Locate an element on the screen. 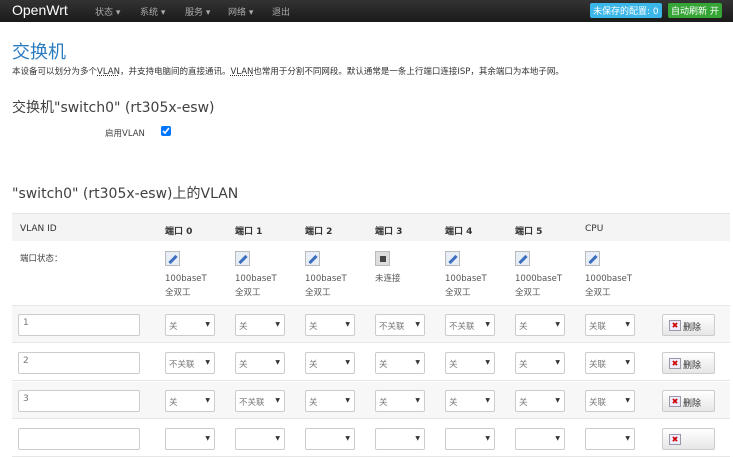  status-row is located at coordinates (371, 273).